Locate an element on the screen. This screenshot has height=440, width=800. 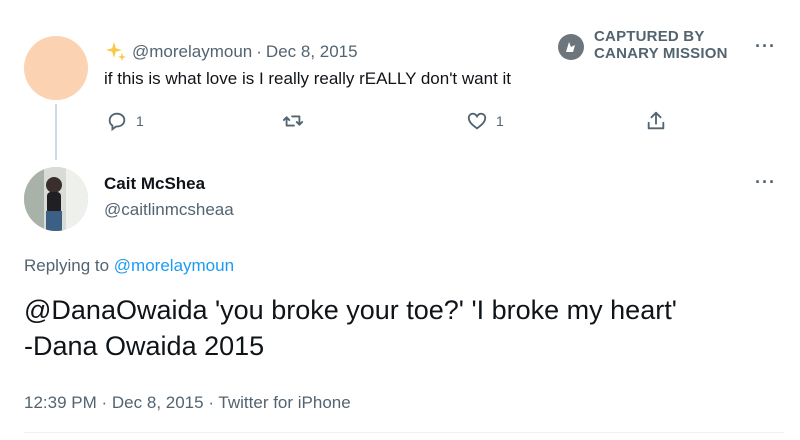
divider is located at coordinates (404, 432).